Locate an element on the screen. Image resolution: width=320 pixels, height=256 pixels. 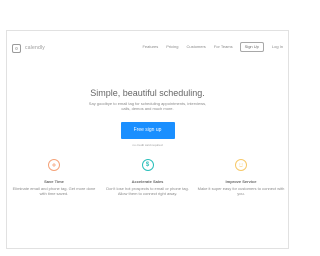
dollar-circle-icon: $ is located at coordinates (147, 165).